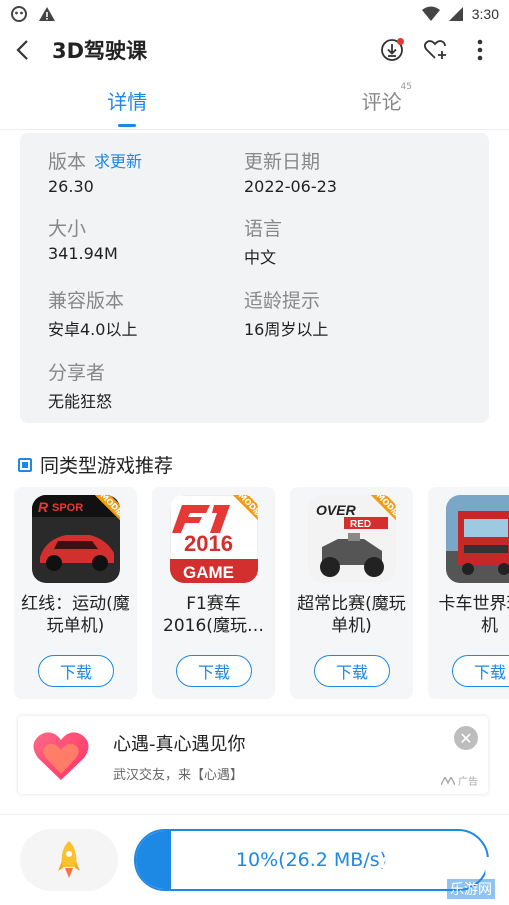 The height and width of the screenshot is (905, 509). Describe the element at coordinates (352, 172) in the screenshot. I see `update-date-cell: 更新日期 2022-06-23` at that location.